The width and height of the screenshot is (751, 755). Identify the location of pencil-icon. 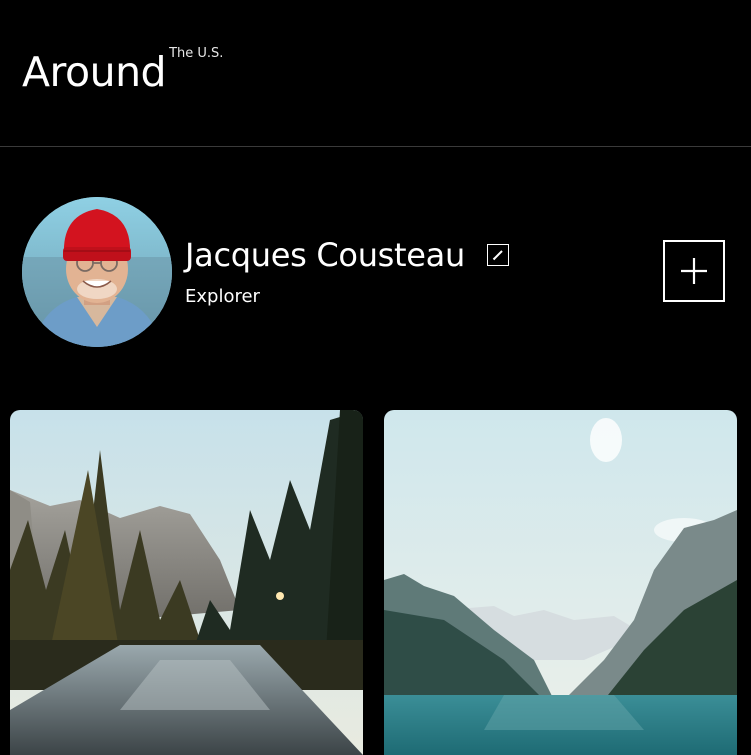
(497, 255).